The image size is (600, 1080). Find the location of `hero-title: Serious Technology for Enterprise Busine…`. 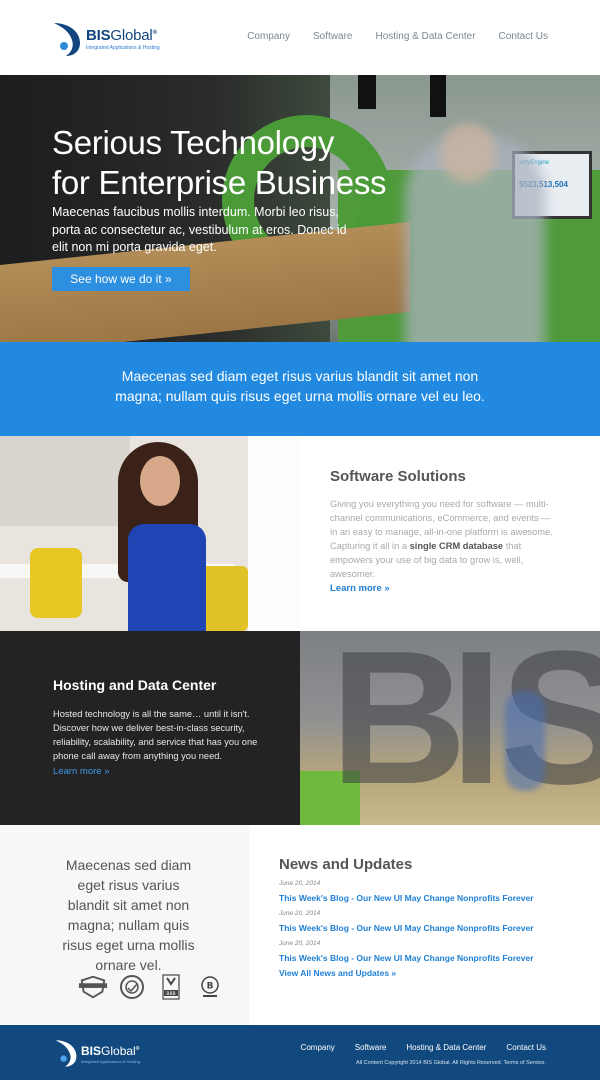

hero-title: Serious Technology for Enterprise Busine… is located at coordinates (219, 163).